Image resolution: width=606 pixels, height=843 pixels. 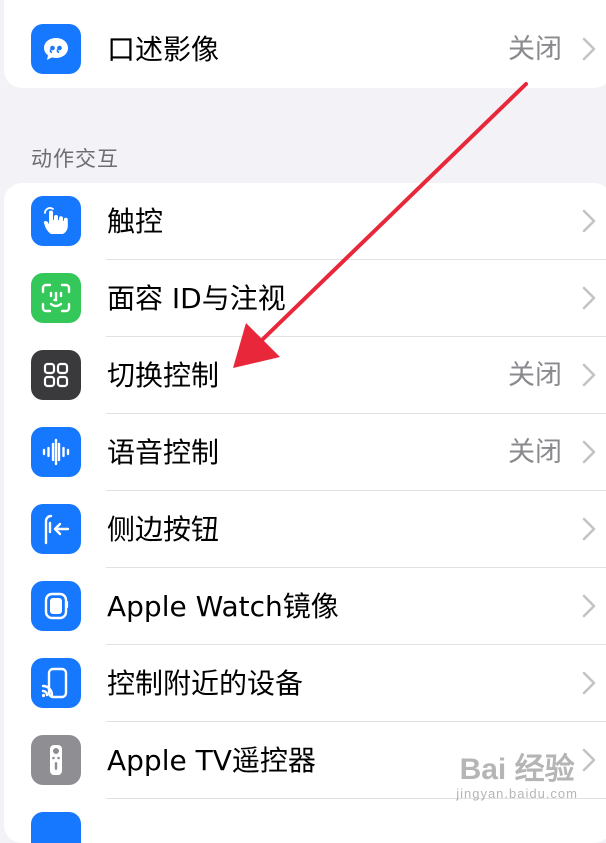 I want to click on audio-descriptions-row: 口述影像 关闭, so click(x=305, y=49).